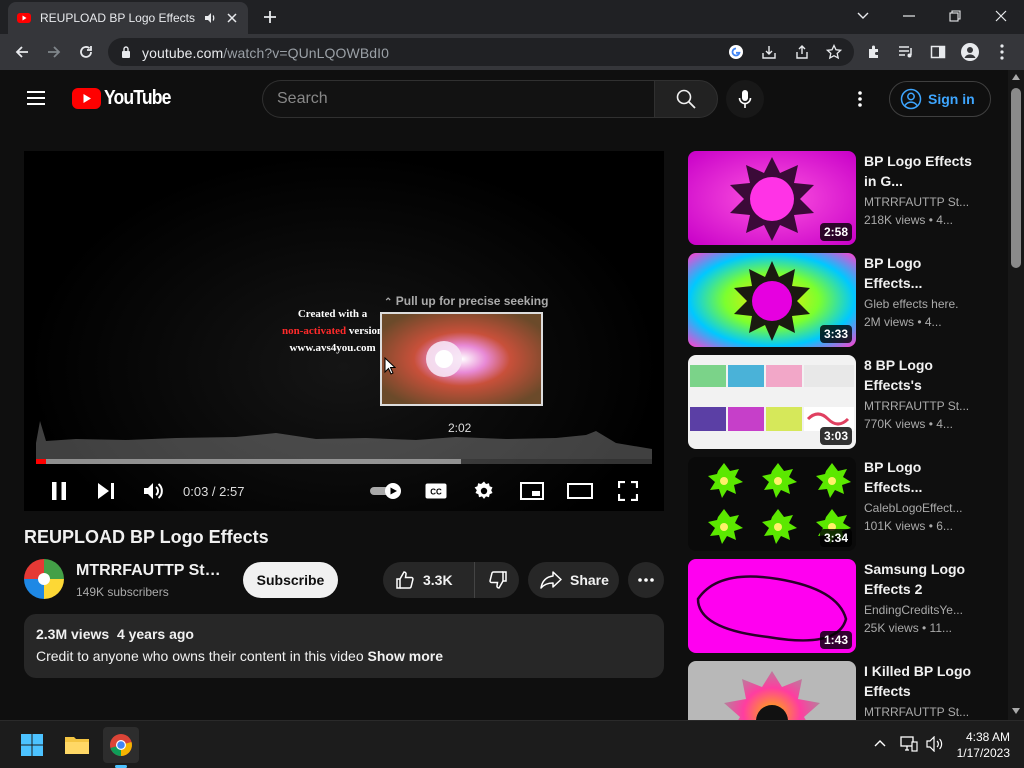  What do you see at coordinates (987, 737) in the screenshot?
I see `clock-time: 4:38 AM` at bounding box center [987, 737].